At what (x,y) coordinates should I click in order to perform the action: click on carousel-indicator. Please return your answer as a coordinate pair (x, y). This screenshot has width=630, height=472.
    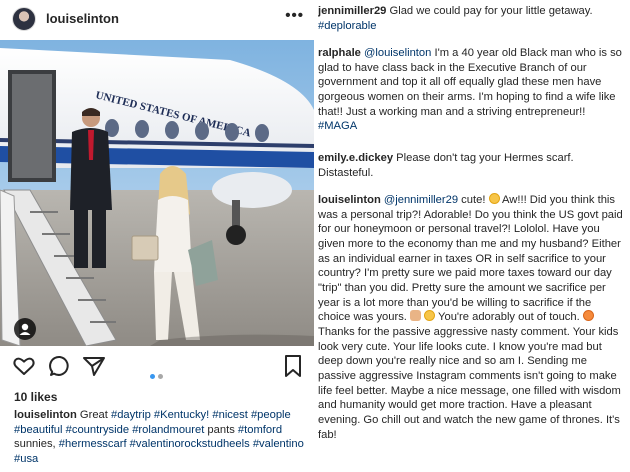
    Looking at the image, I should click on (158, 375).